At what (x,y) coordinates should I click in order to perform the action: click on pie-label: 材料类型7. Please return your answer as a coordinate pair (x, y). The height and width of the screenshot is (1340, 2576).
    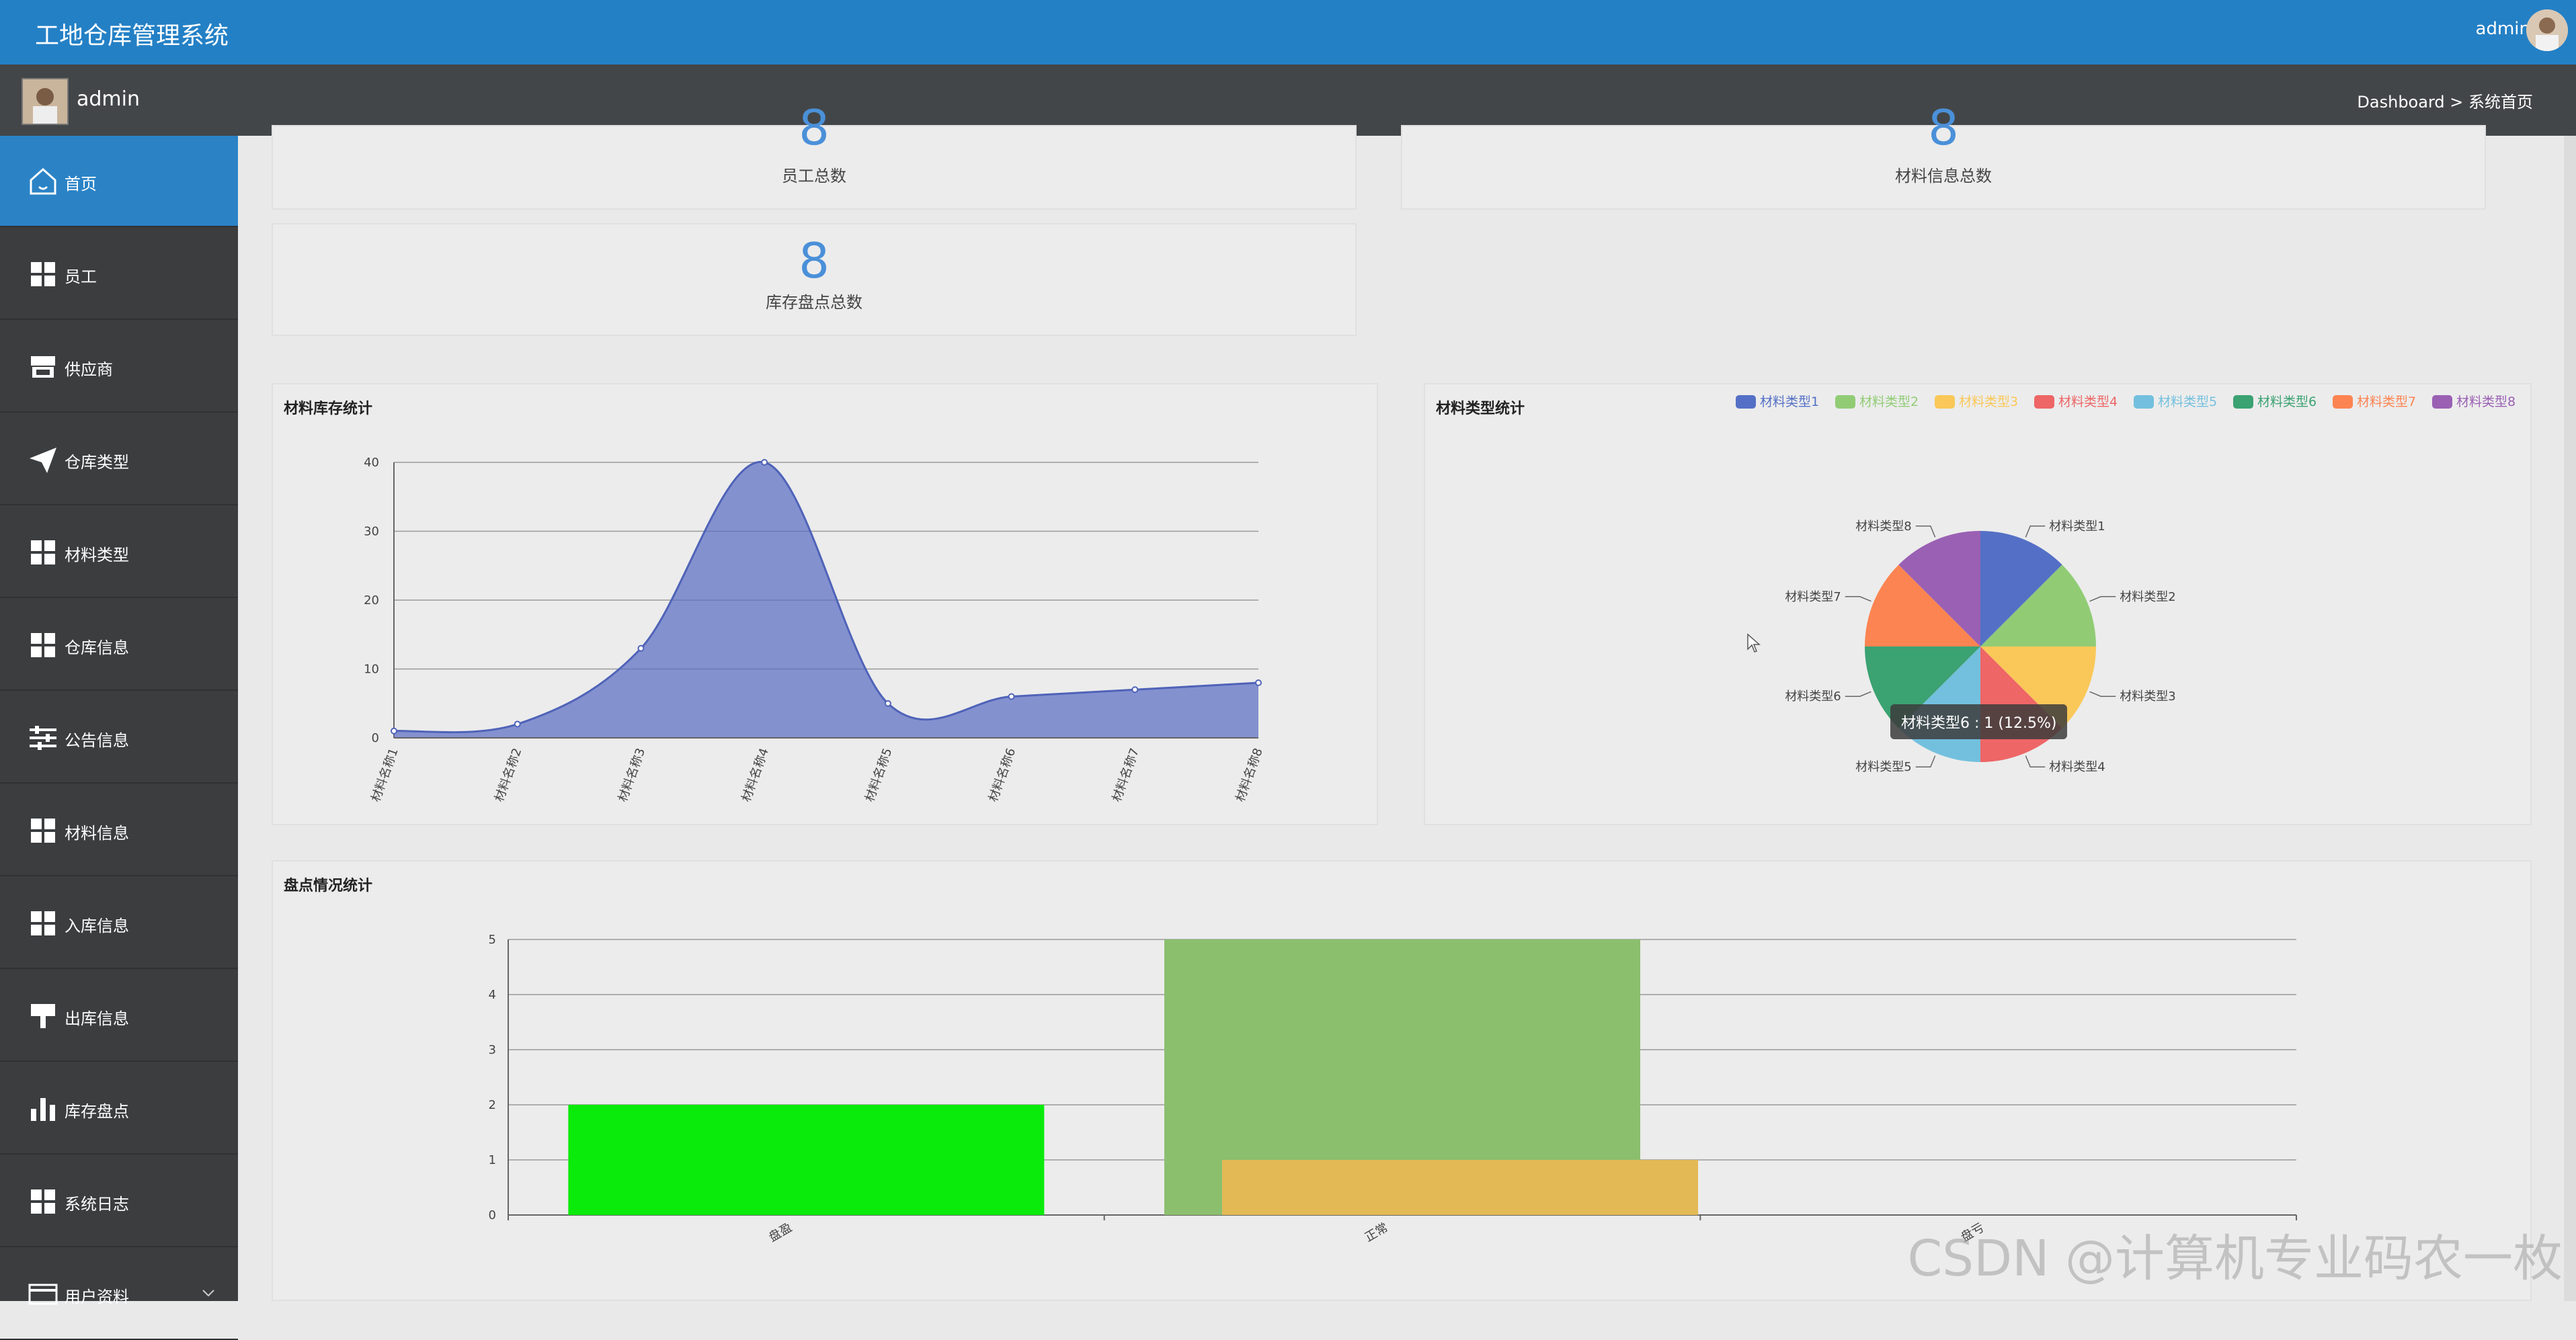
    Looking at the image, I should click on (1813, 597).